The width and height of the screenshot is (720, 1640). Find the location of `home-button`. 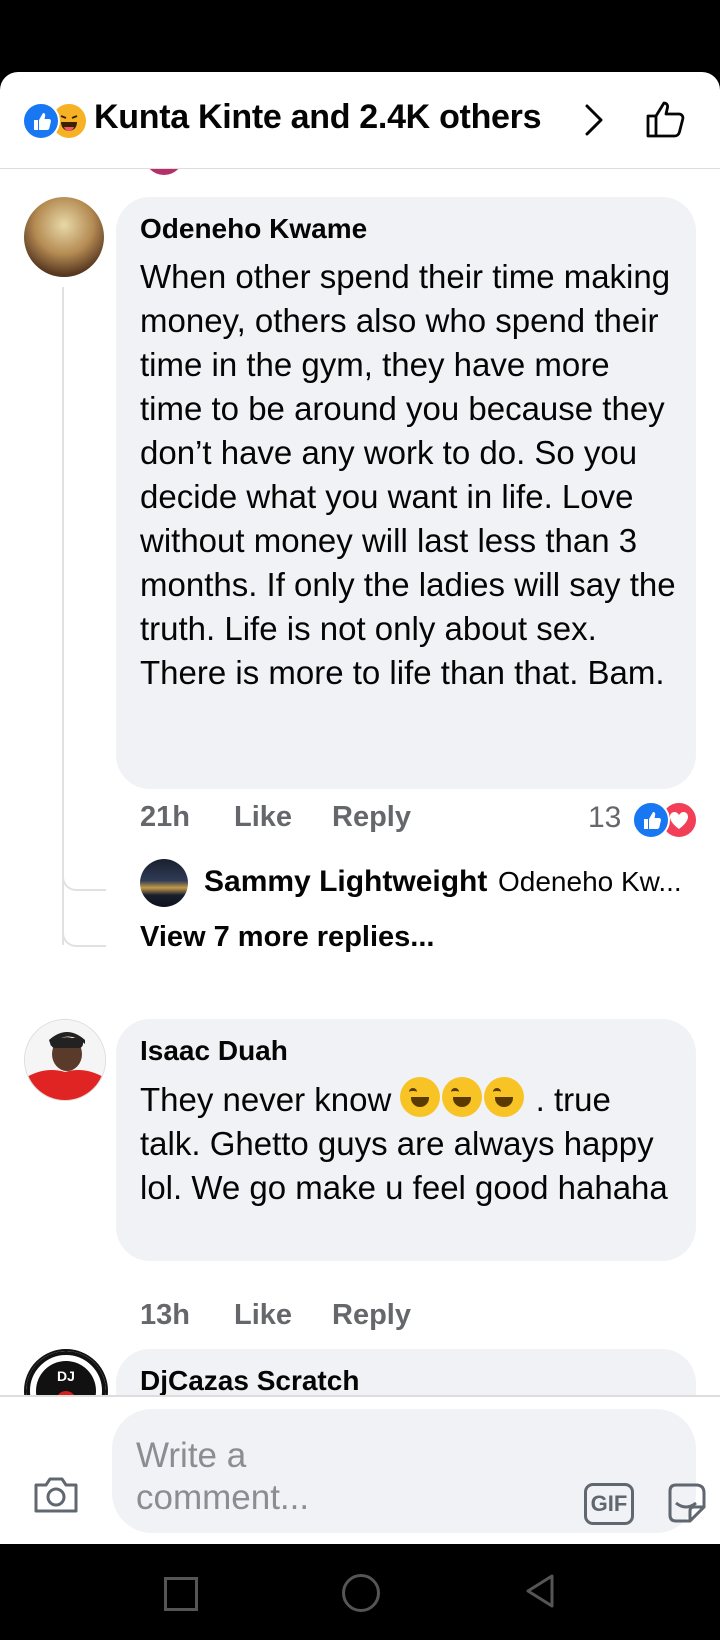

home-button is located at coordinates (361, 1593).